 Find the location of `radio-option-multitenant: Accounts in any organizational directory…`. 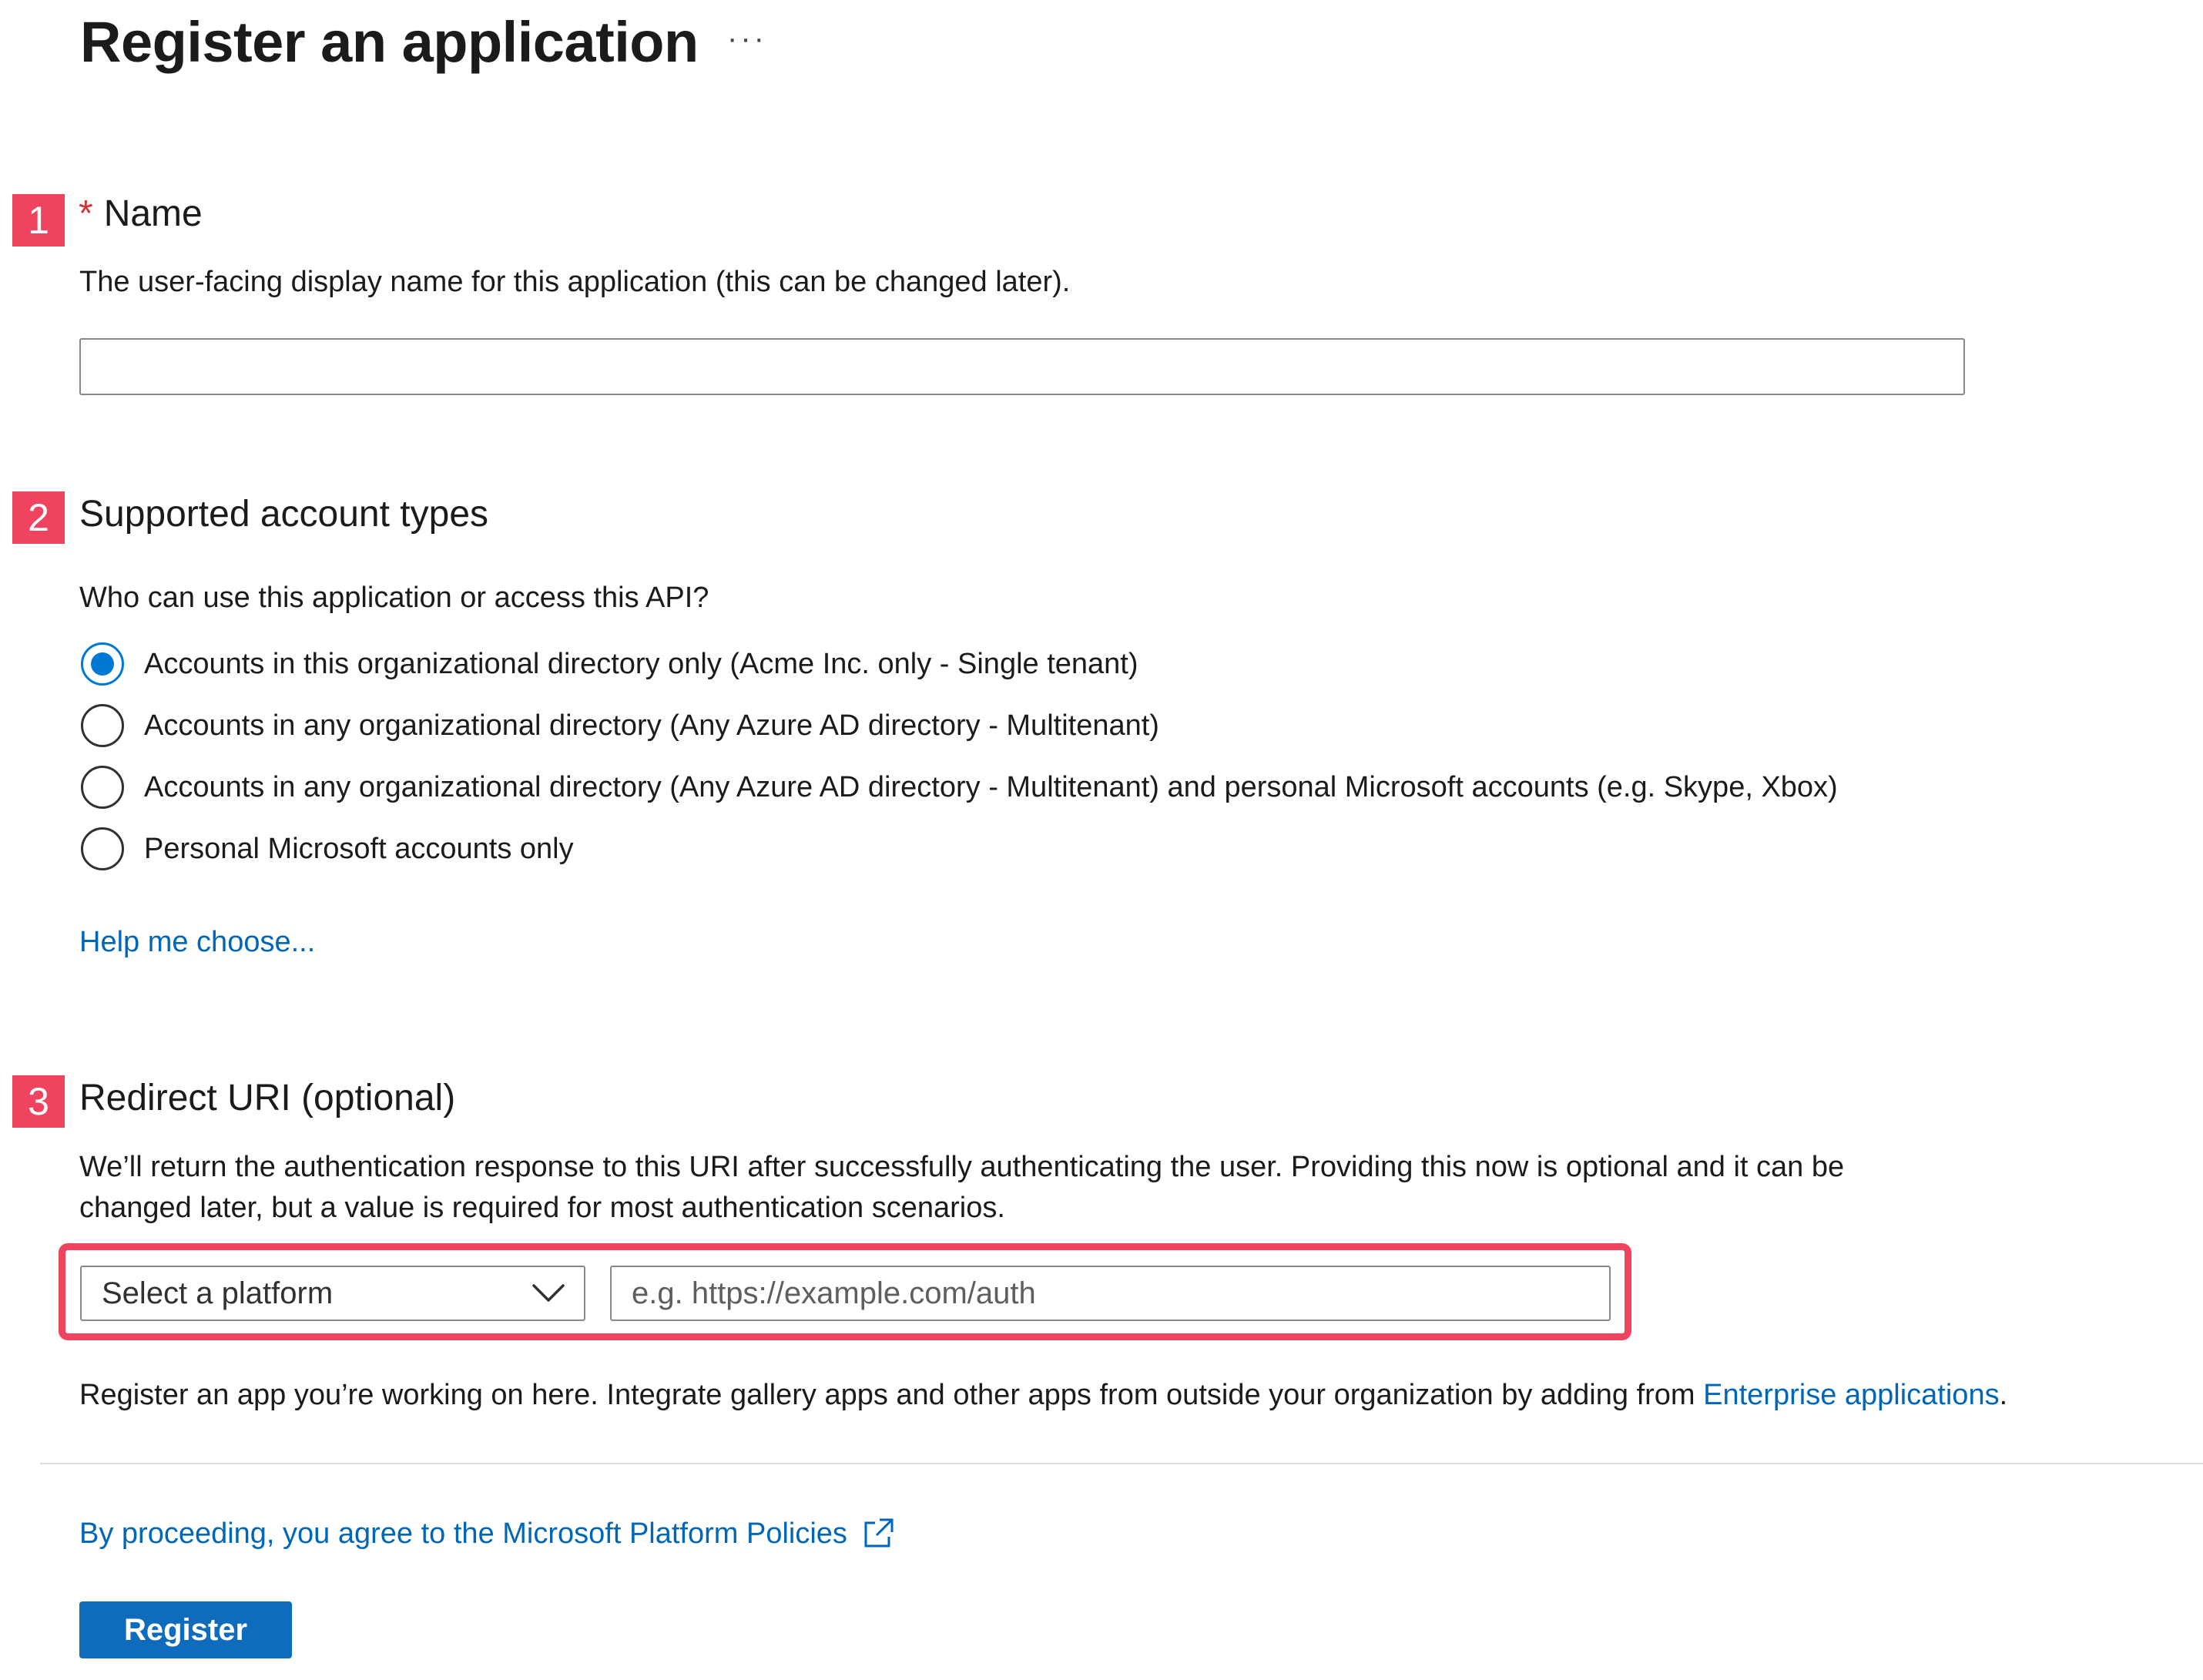

radio-option-multitenant: Accounts in any organizational directory… is located at coordinates (959, 725).